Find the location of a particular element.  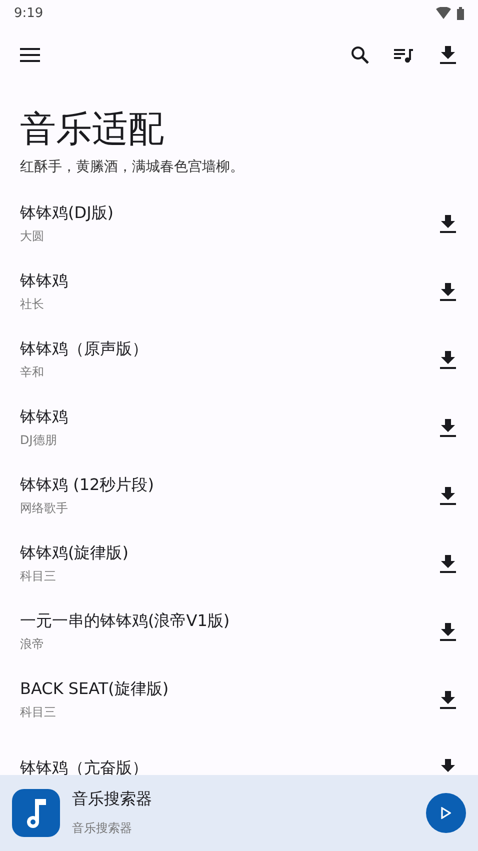

page-subtitle: 红酥手，黄縢酒，满城春色宫墙柳。 is located at coordinates (132, 167).